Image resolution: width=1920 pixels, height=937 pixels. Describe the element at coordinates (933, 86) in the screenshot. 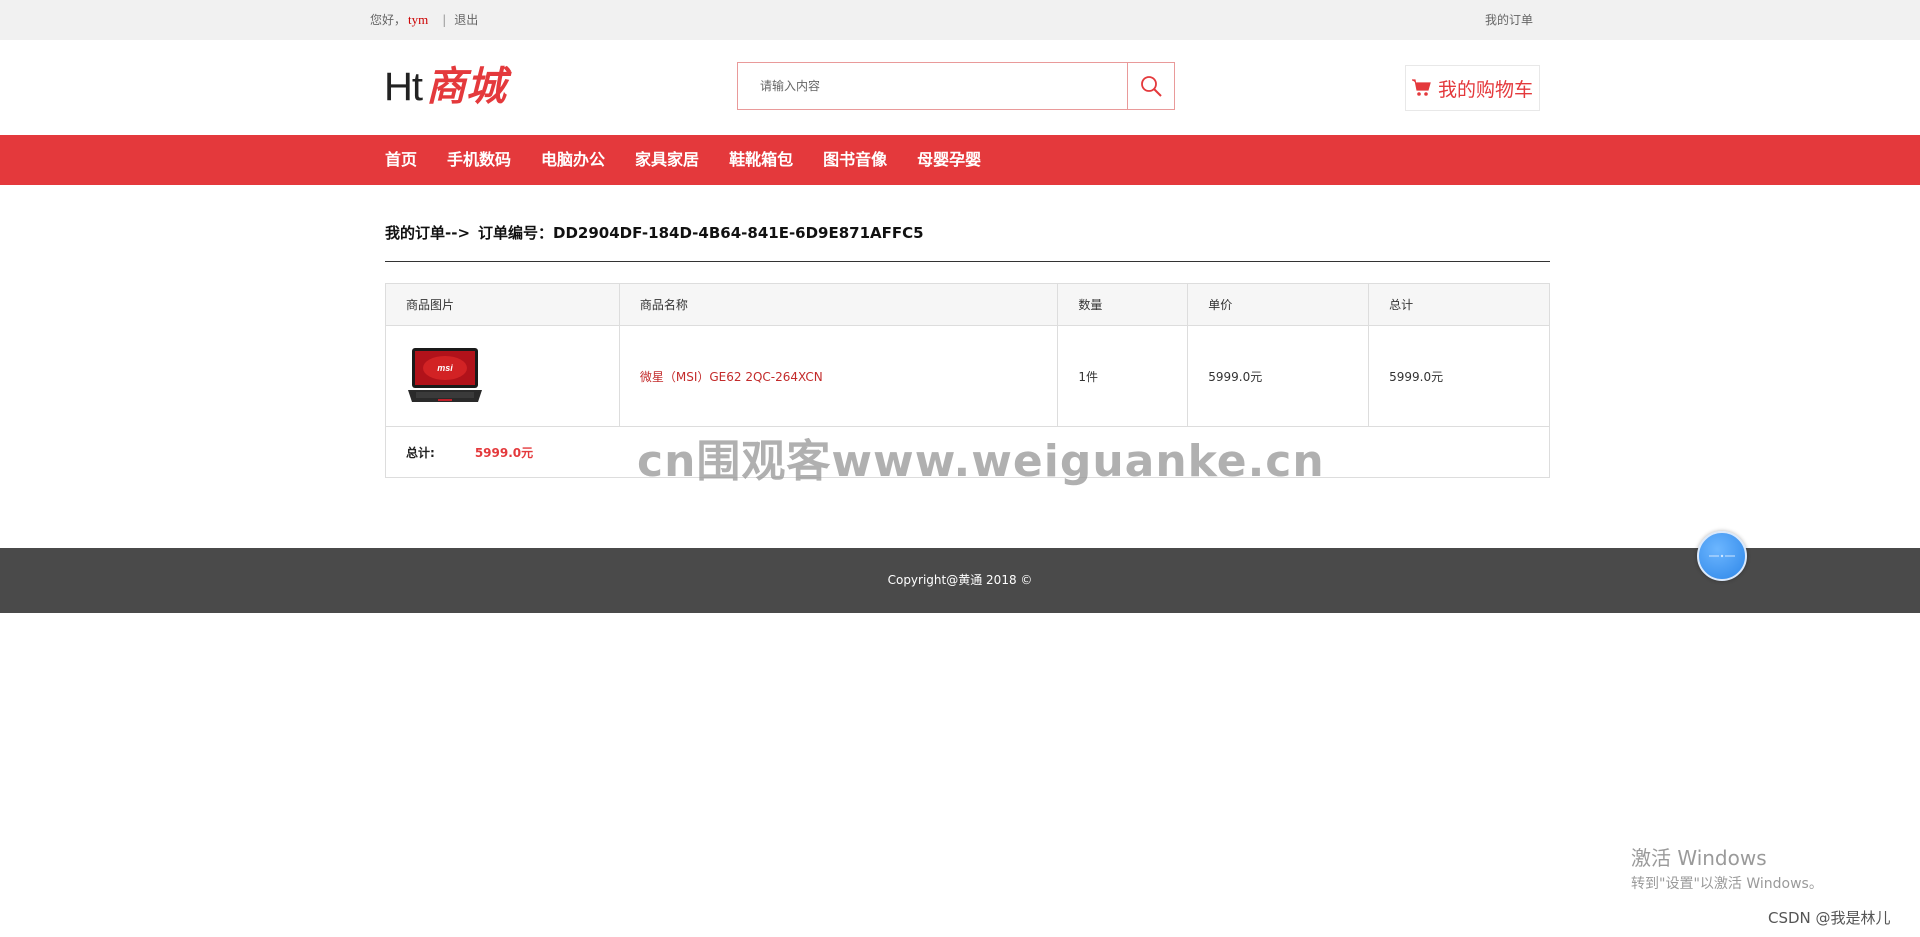

I see `search-input` at that location.